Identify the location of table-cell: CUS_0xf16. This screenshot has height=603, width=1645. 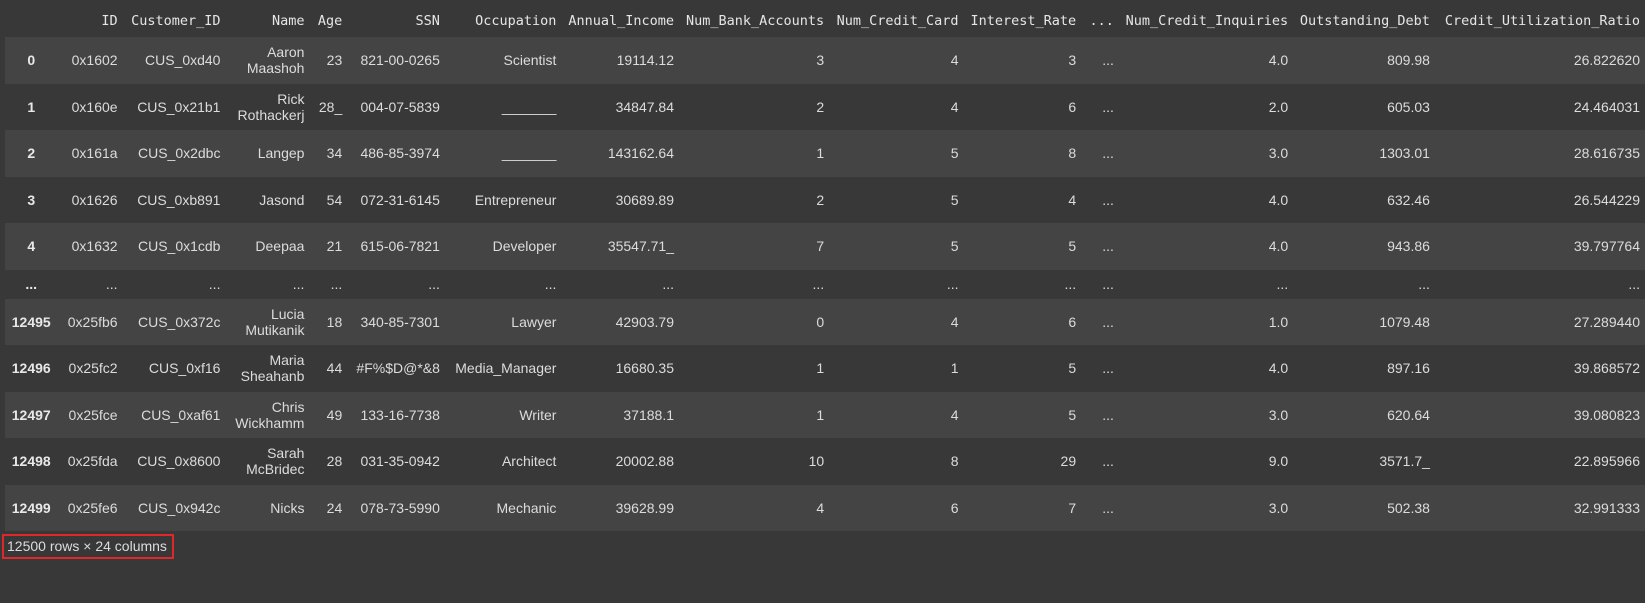
(184, 368).